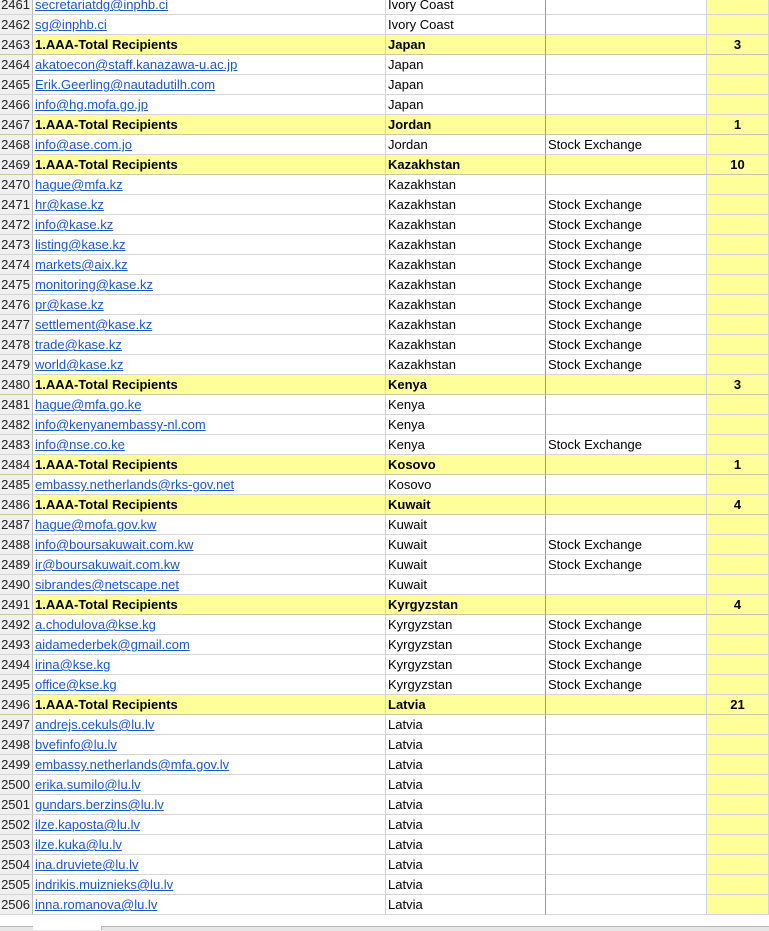  Describe the element at coordinates (209, 545) in the screenshot. I see `email-cell: info@boursakuwait.com.kw` at that location.